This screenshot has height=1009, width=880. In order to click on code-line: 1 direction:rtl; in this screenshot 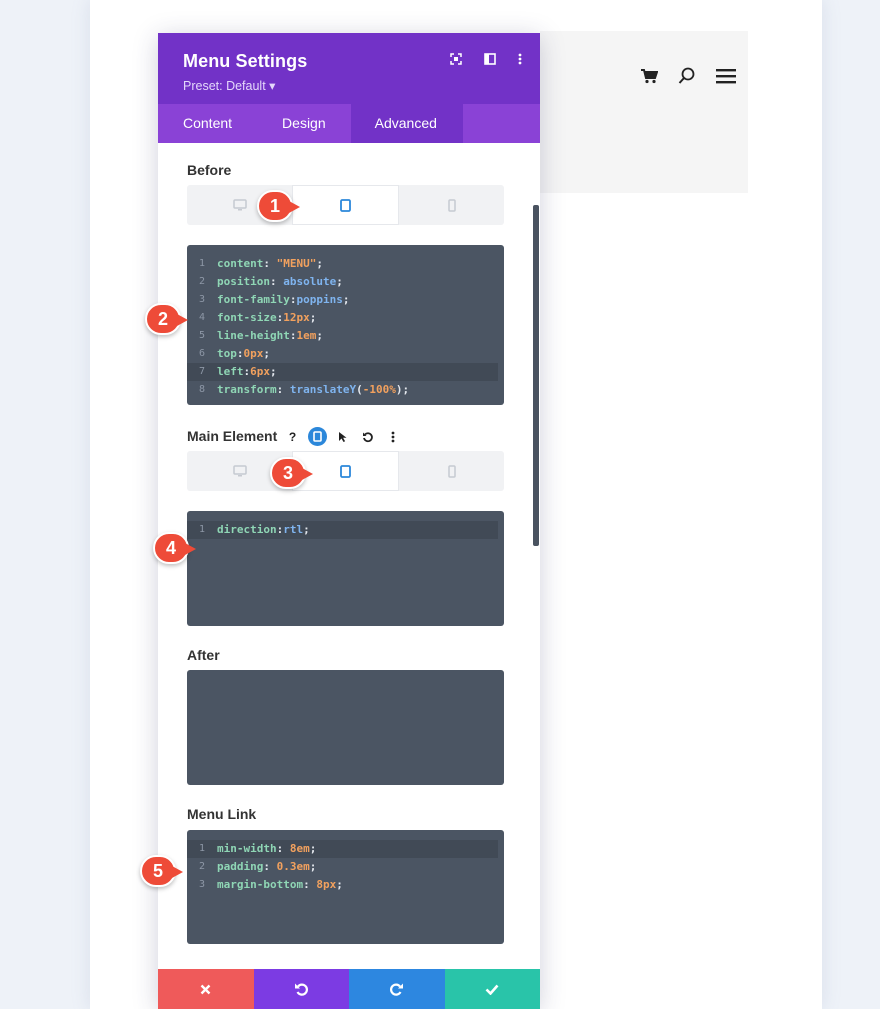, I will do `click(342, 530)`.